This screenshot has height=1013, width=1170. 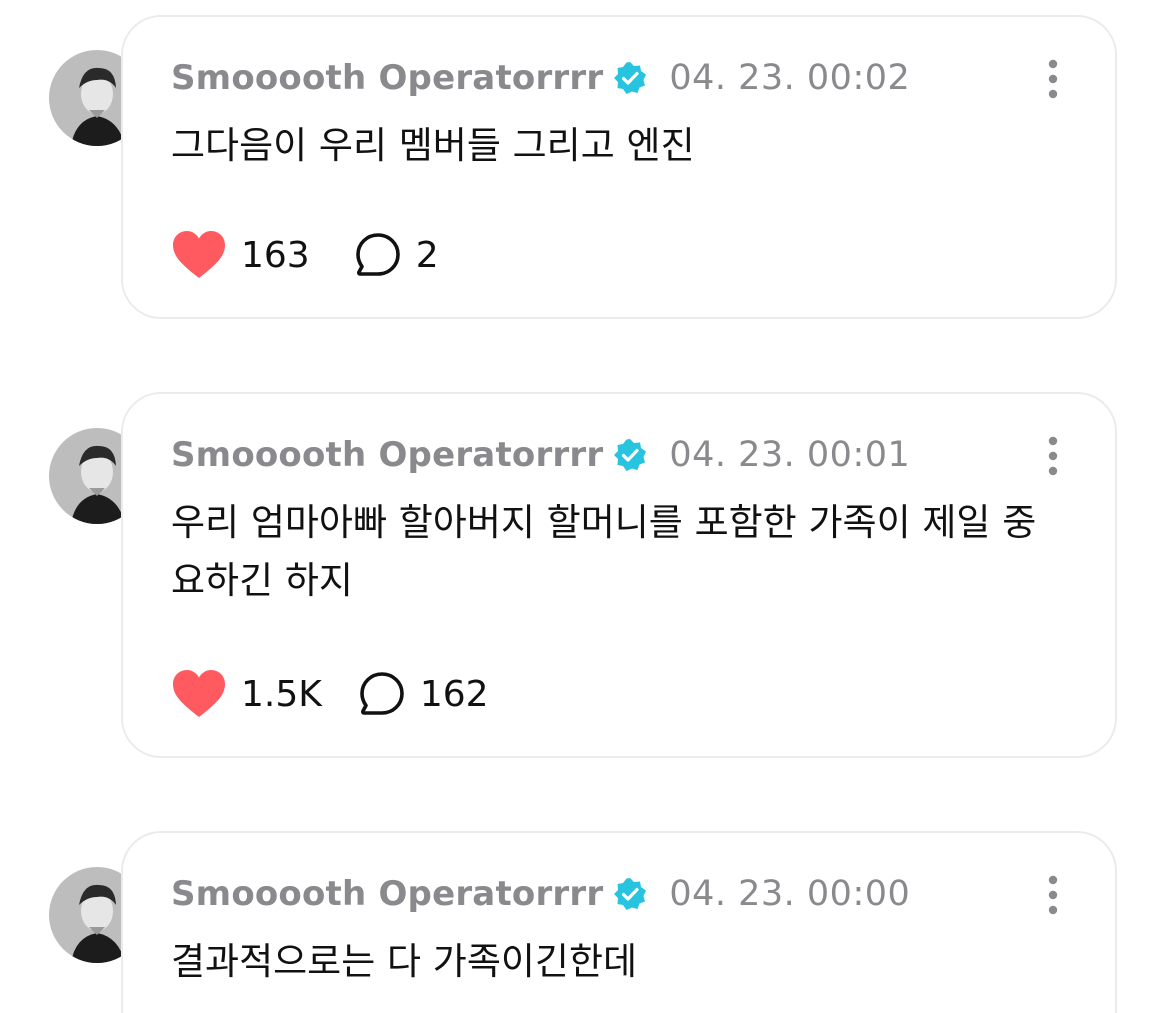 I want to click on like-count: 163, so click(x=275, y=255).